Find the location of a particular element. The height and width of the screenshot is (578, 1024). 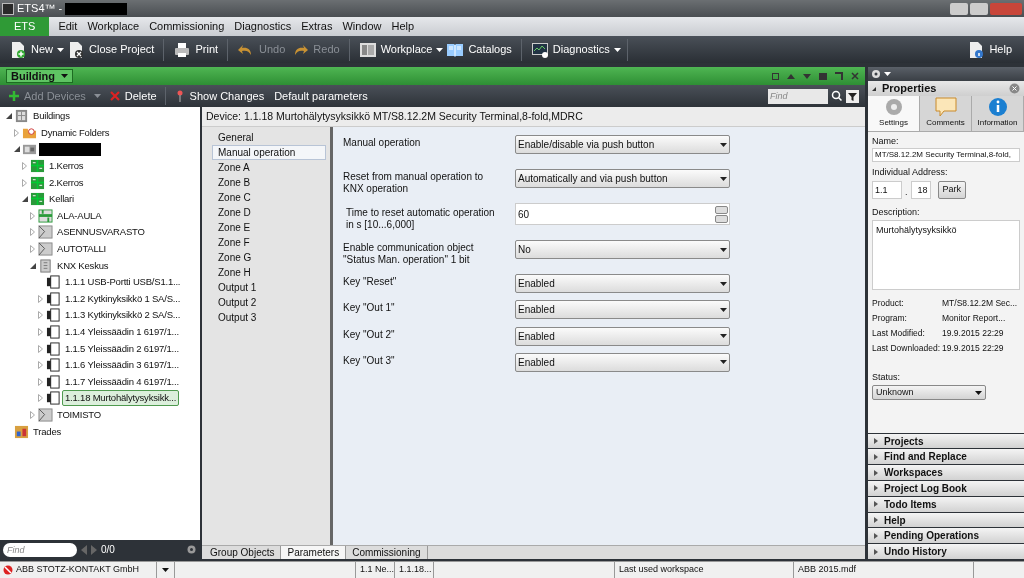

toolbar-button: Print is located at coordinates (196, 49).